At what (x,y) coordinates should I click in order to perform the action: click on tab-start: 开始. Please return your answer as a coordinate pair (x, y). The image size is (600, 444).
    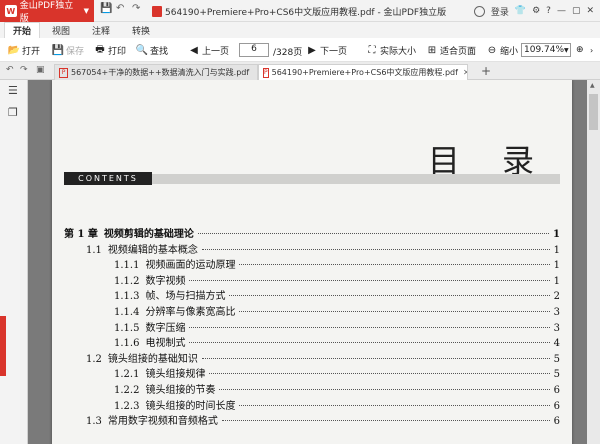
    Looking at the image, I should click on (22, 30).